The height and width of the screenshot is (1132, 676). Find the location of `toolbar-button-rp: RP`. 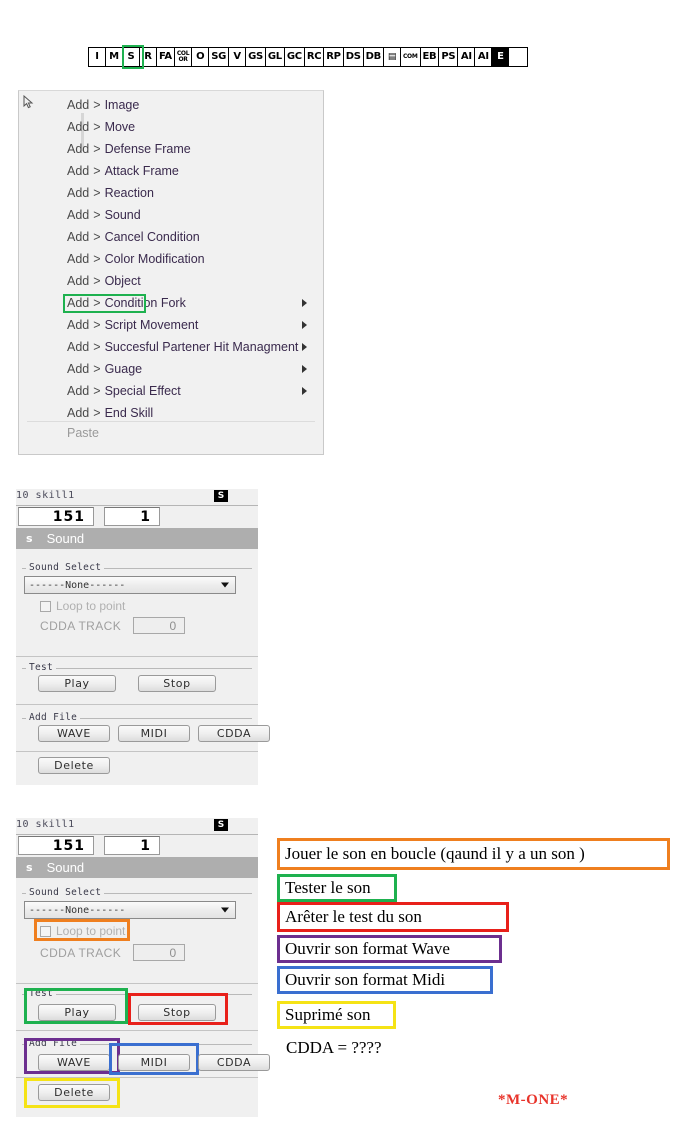

toolbar-button-rp: RP is located at coordinates (334, 57).